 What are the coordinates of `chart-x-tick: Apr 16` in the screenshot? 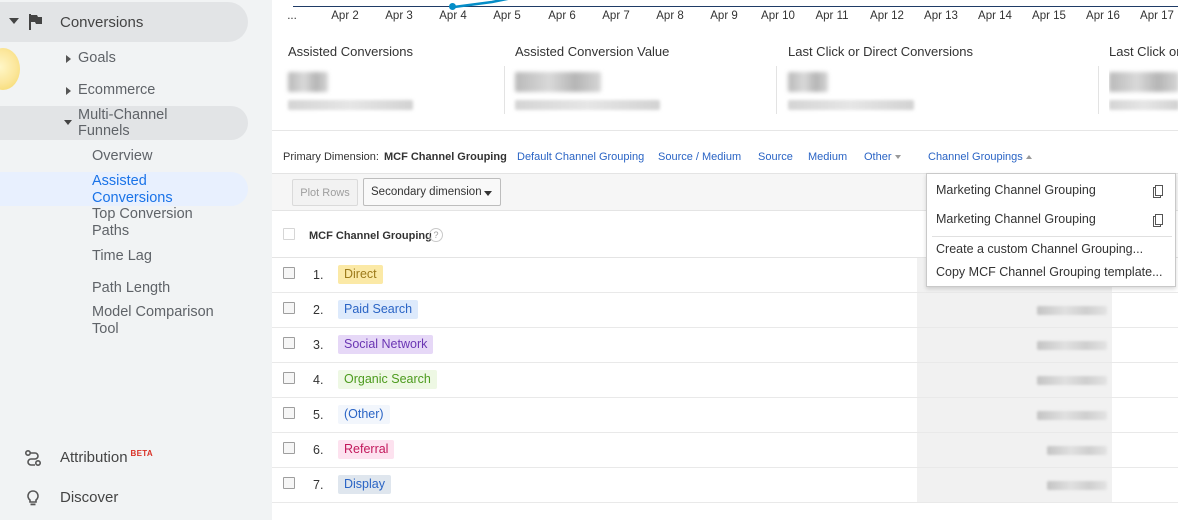 It's located at (1103, 16).